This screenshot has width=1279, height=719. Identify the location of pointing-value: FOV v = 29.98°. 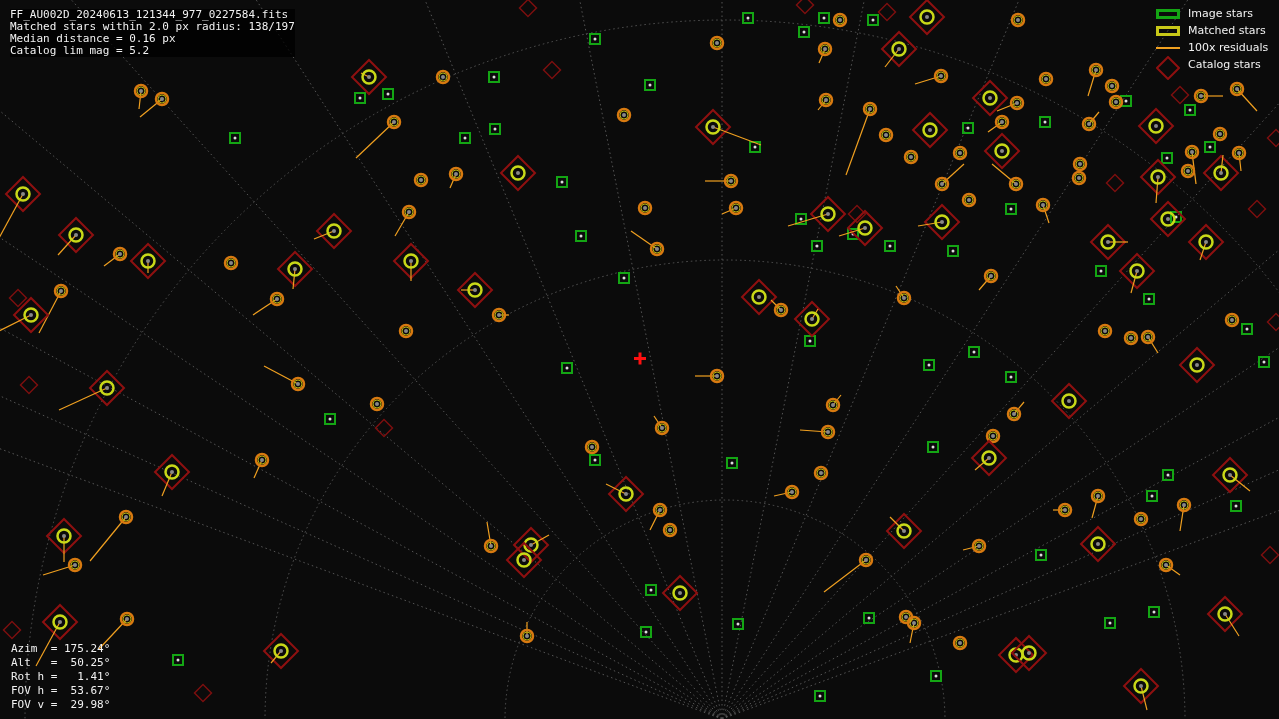
(61, 705).